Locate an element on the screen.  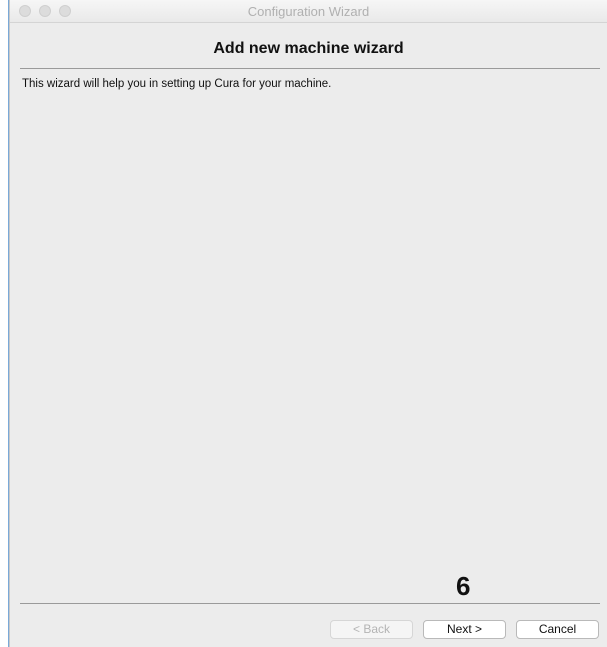
window-title: Configuration Wizard is located at coordinates (308, 11).